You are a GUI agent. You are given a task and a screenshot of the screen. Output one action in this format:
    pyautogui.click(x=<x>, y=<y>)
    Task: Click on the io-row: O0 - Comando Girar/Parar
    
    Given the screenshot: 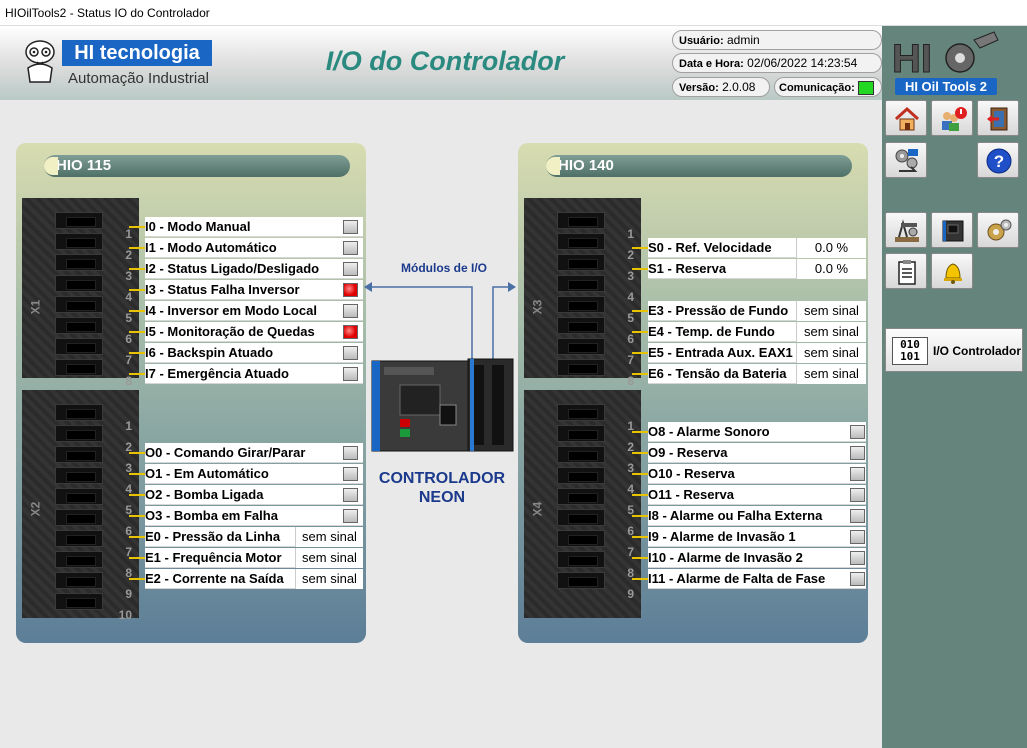 What is the action you would take?
    pyautogui.click(x=246, y=453)
    